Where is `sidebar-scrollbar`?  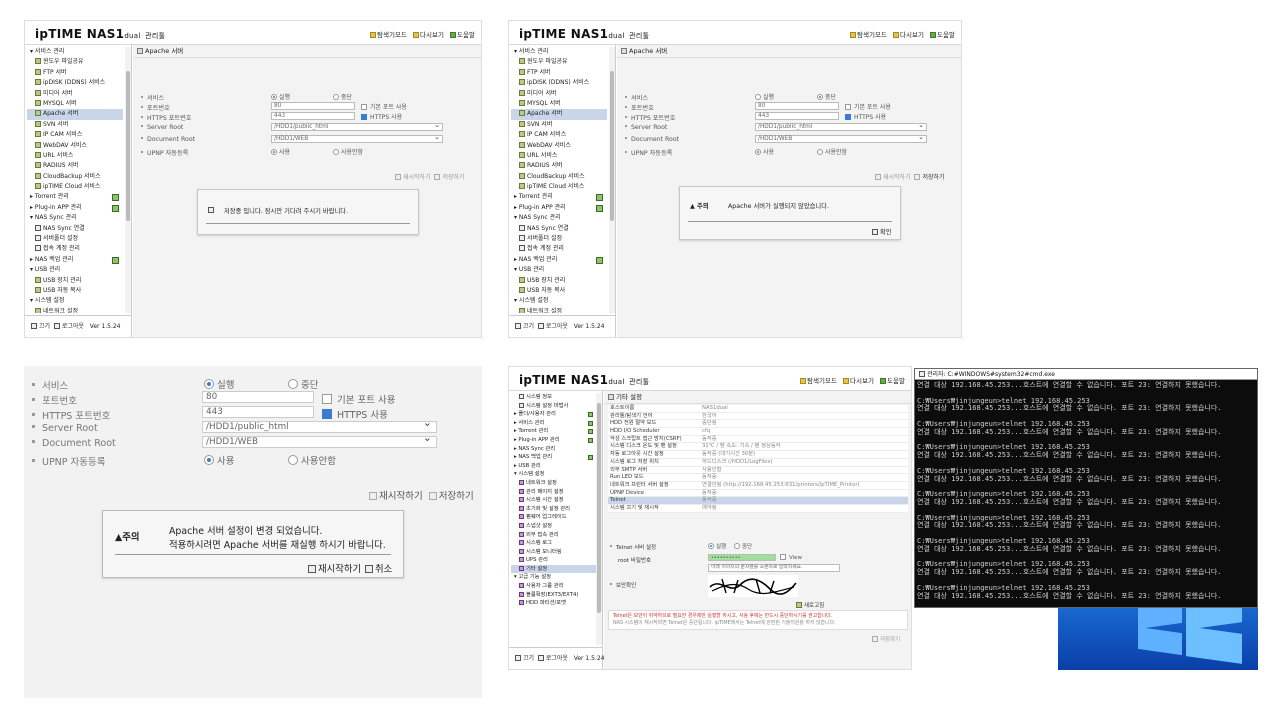 sidebar-scrollbar is located at coordinates (599, 519).